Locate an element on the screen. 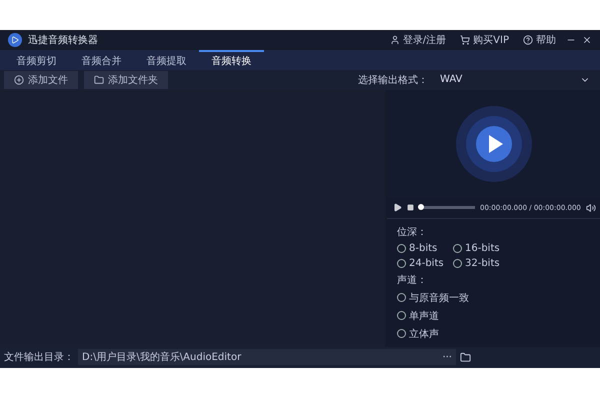  progress-thumb is located at coordinates (421, 207).